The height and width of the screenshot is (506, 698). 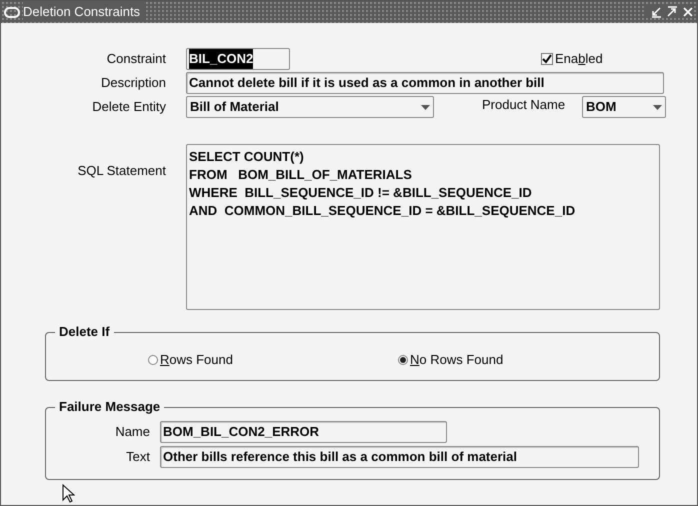 What do you see at coordinates (303, 432) in the screenshot?
I see `name-field: BOM_BIL_CON2_ERROR` at bounding box center [303, 432].